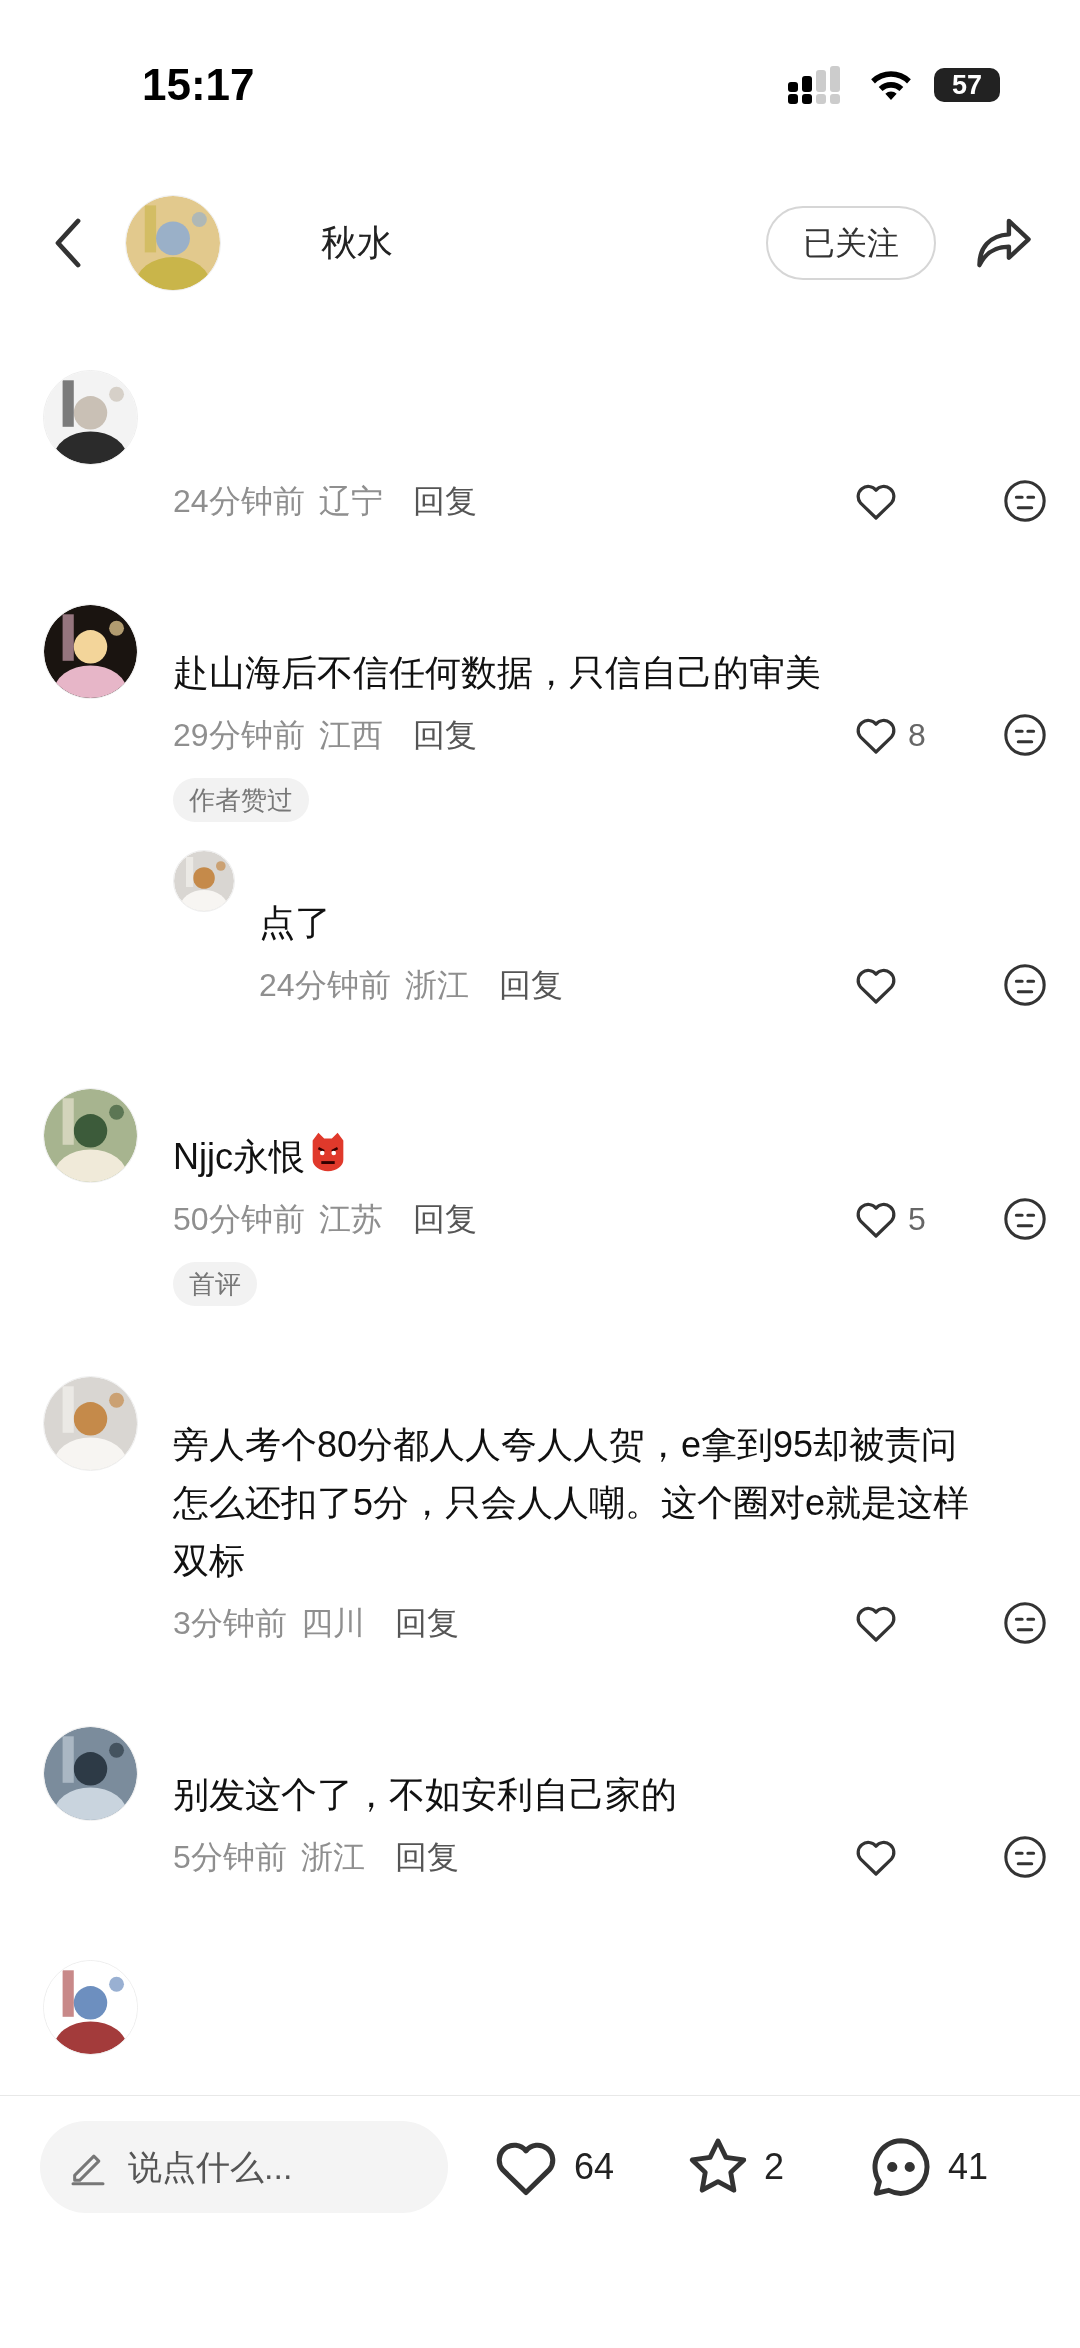 This screenshot has width=1080, height=2348. I want to click on wifi-icon, so click(891, 85).